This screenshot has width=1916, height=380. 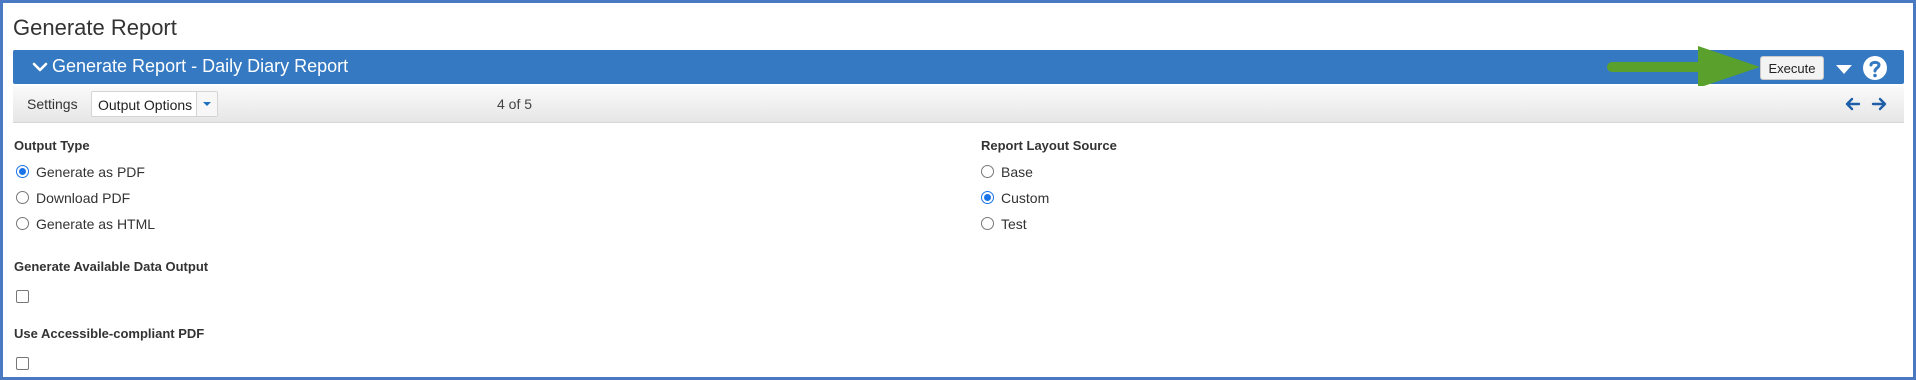 I want to click on pager-text: 4 of 5, so click(x=515, y=104).